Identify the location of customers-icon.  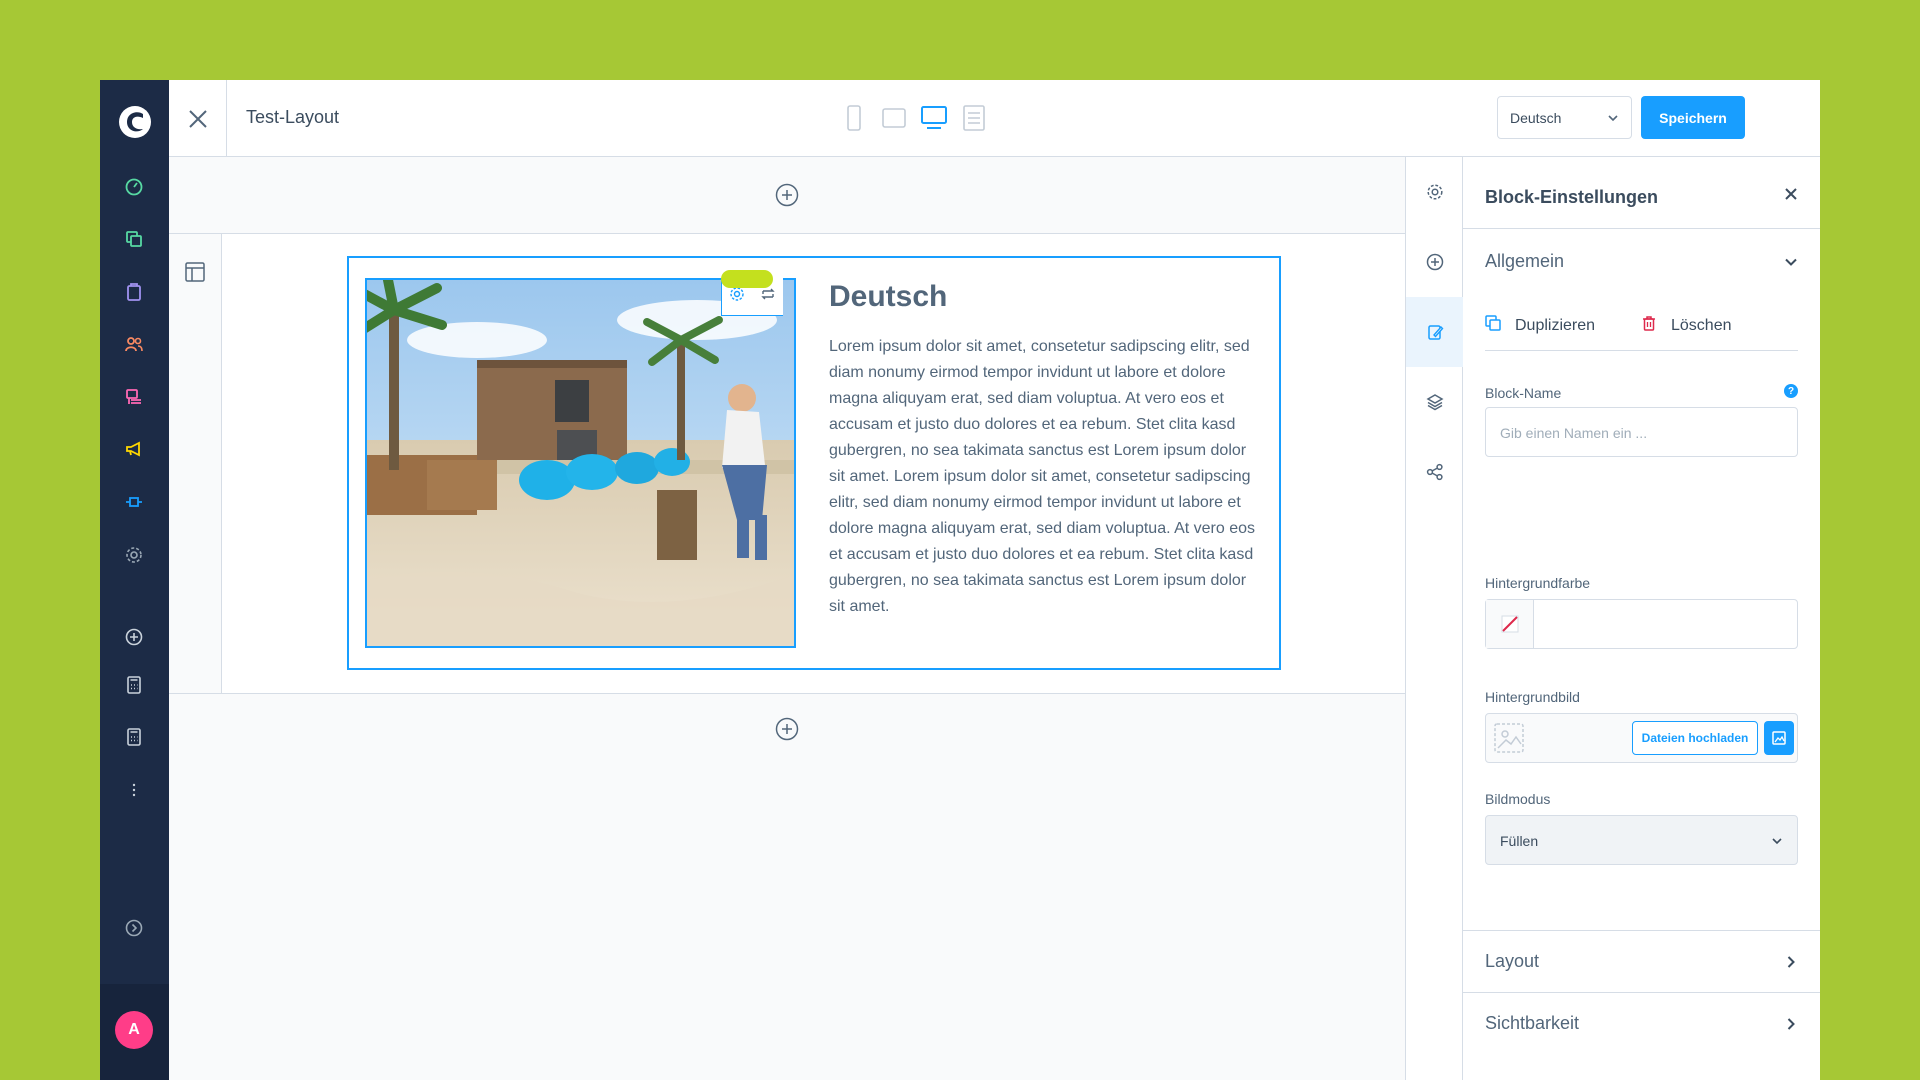
(134, 344).